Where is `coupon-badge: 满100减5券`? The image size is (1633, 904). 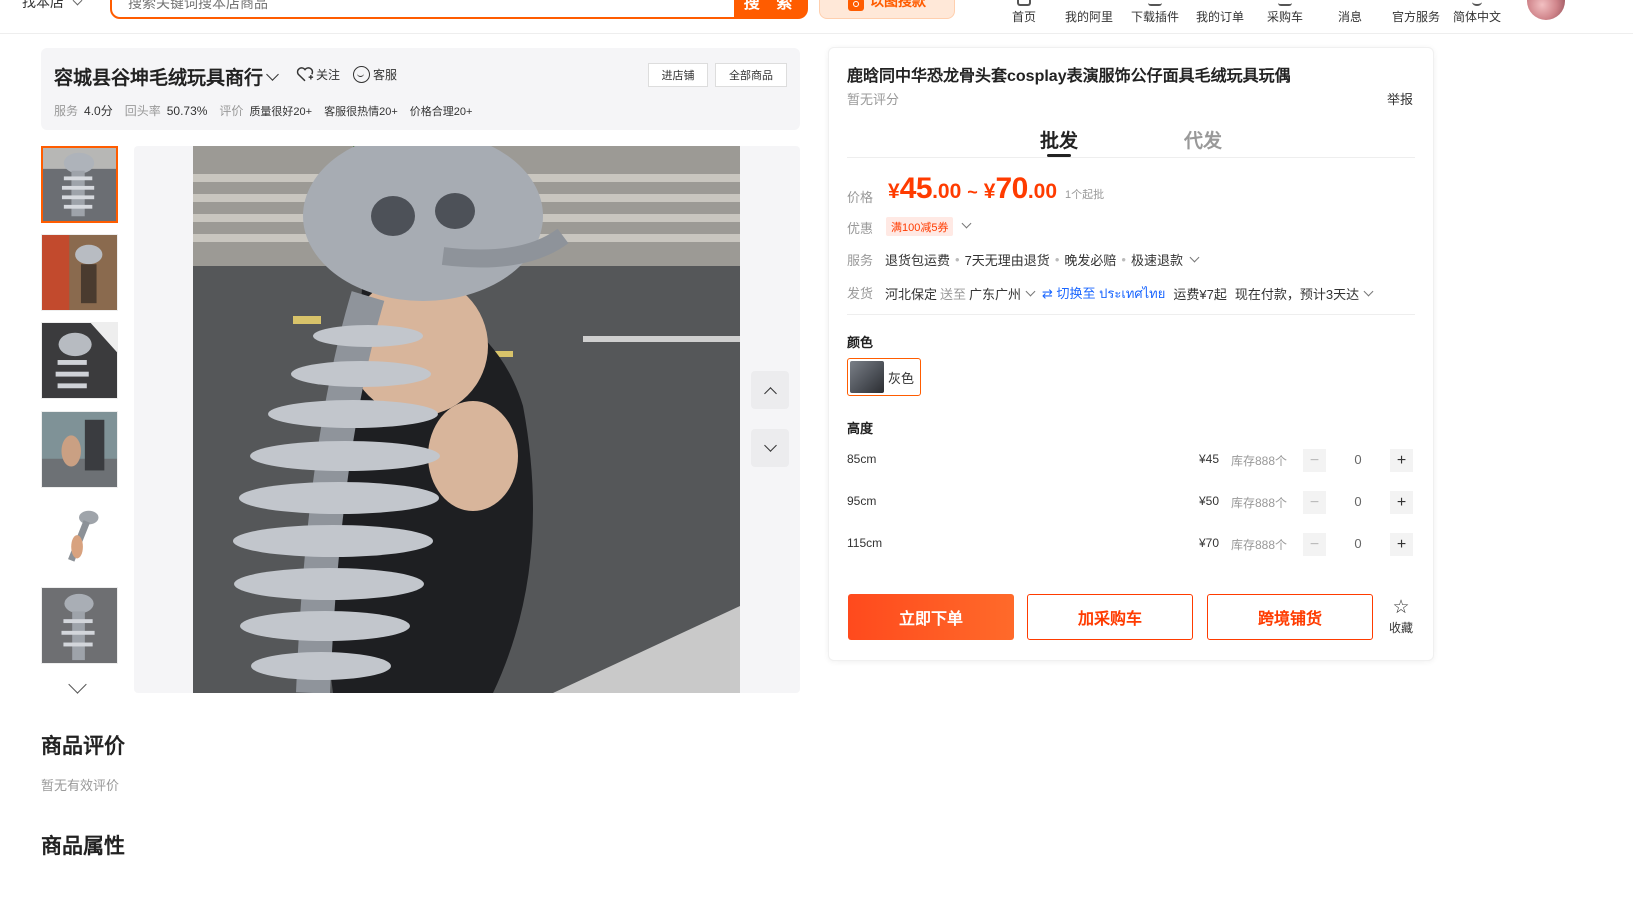 coupon-badge: 满100减5券 is located at coordinates (920, 226).